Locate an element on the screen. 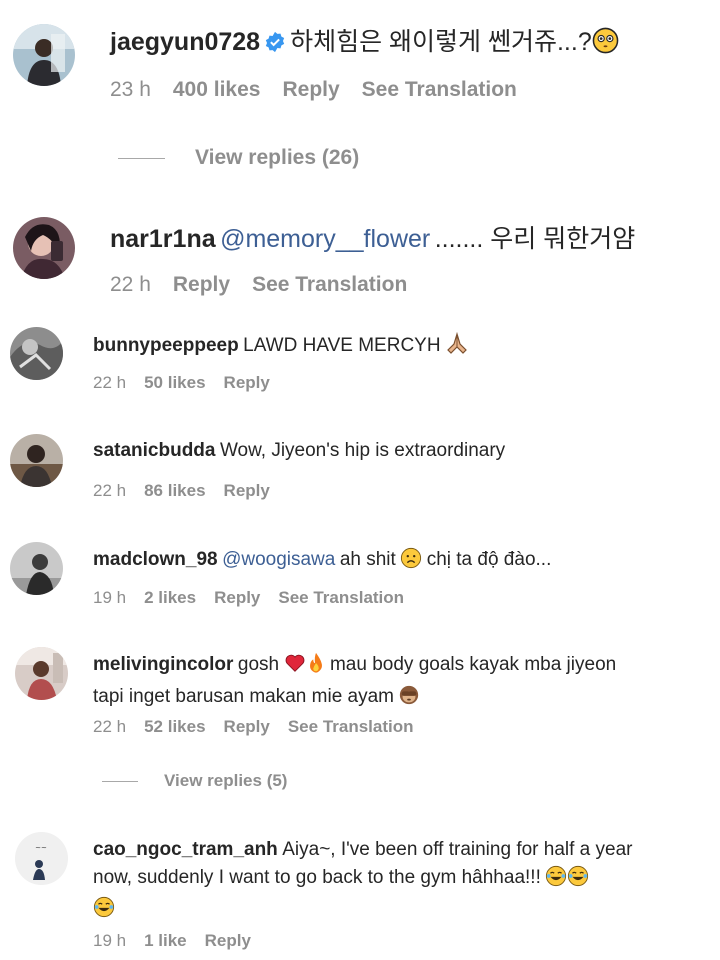  red-heart-icon is located at coordinates (295, 667).